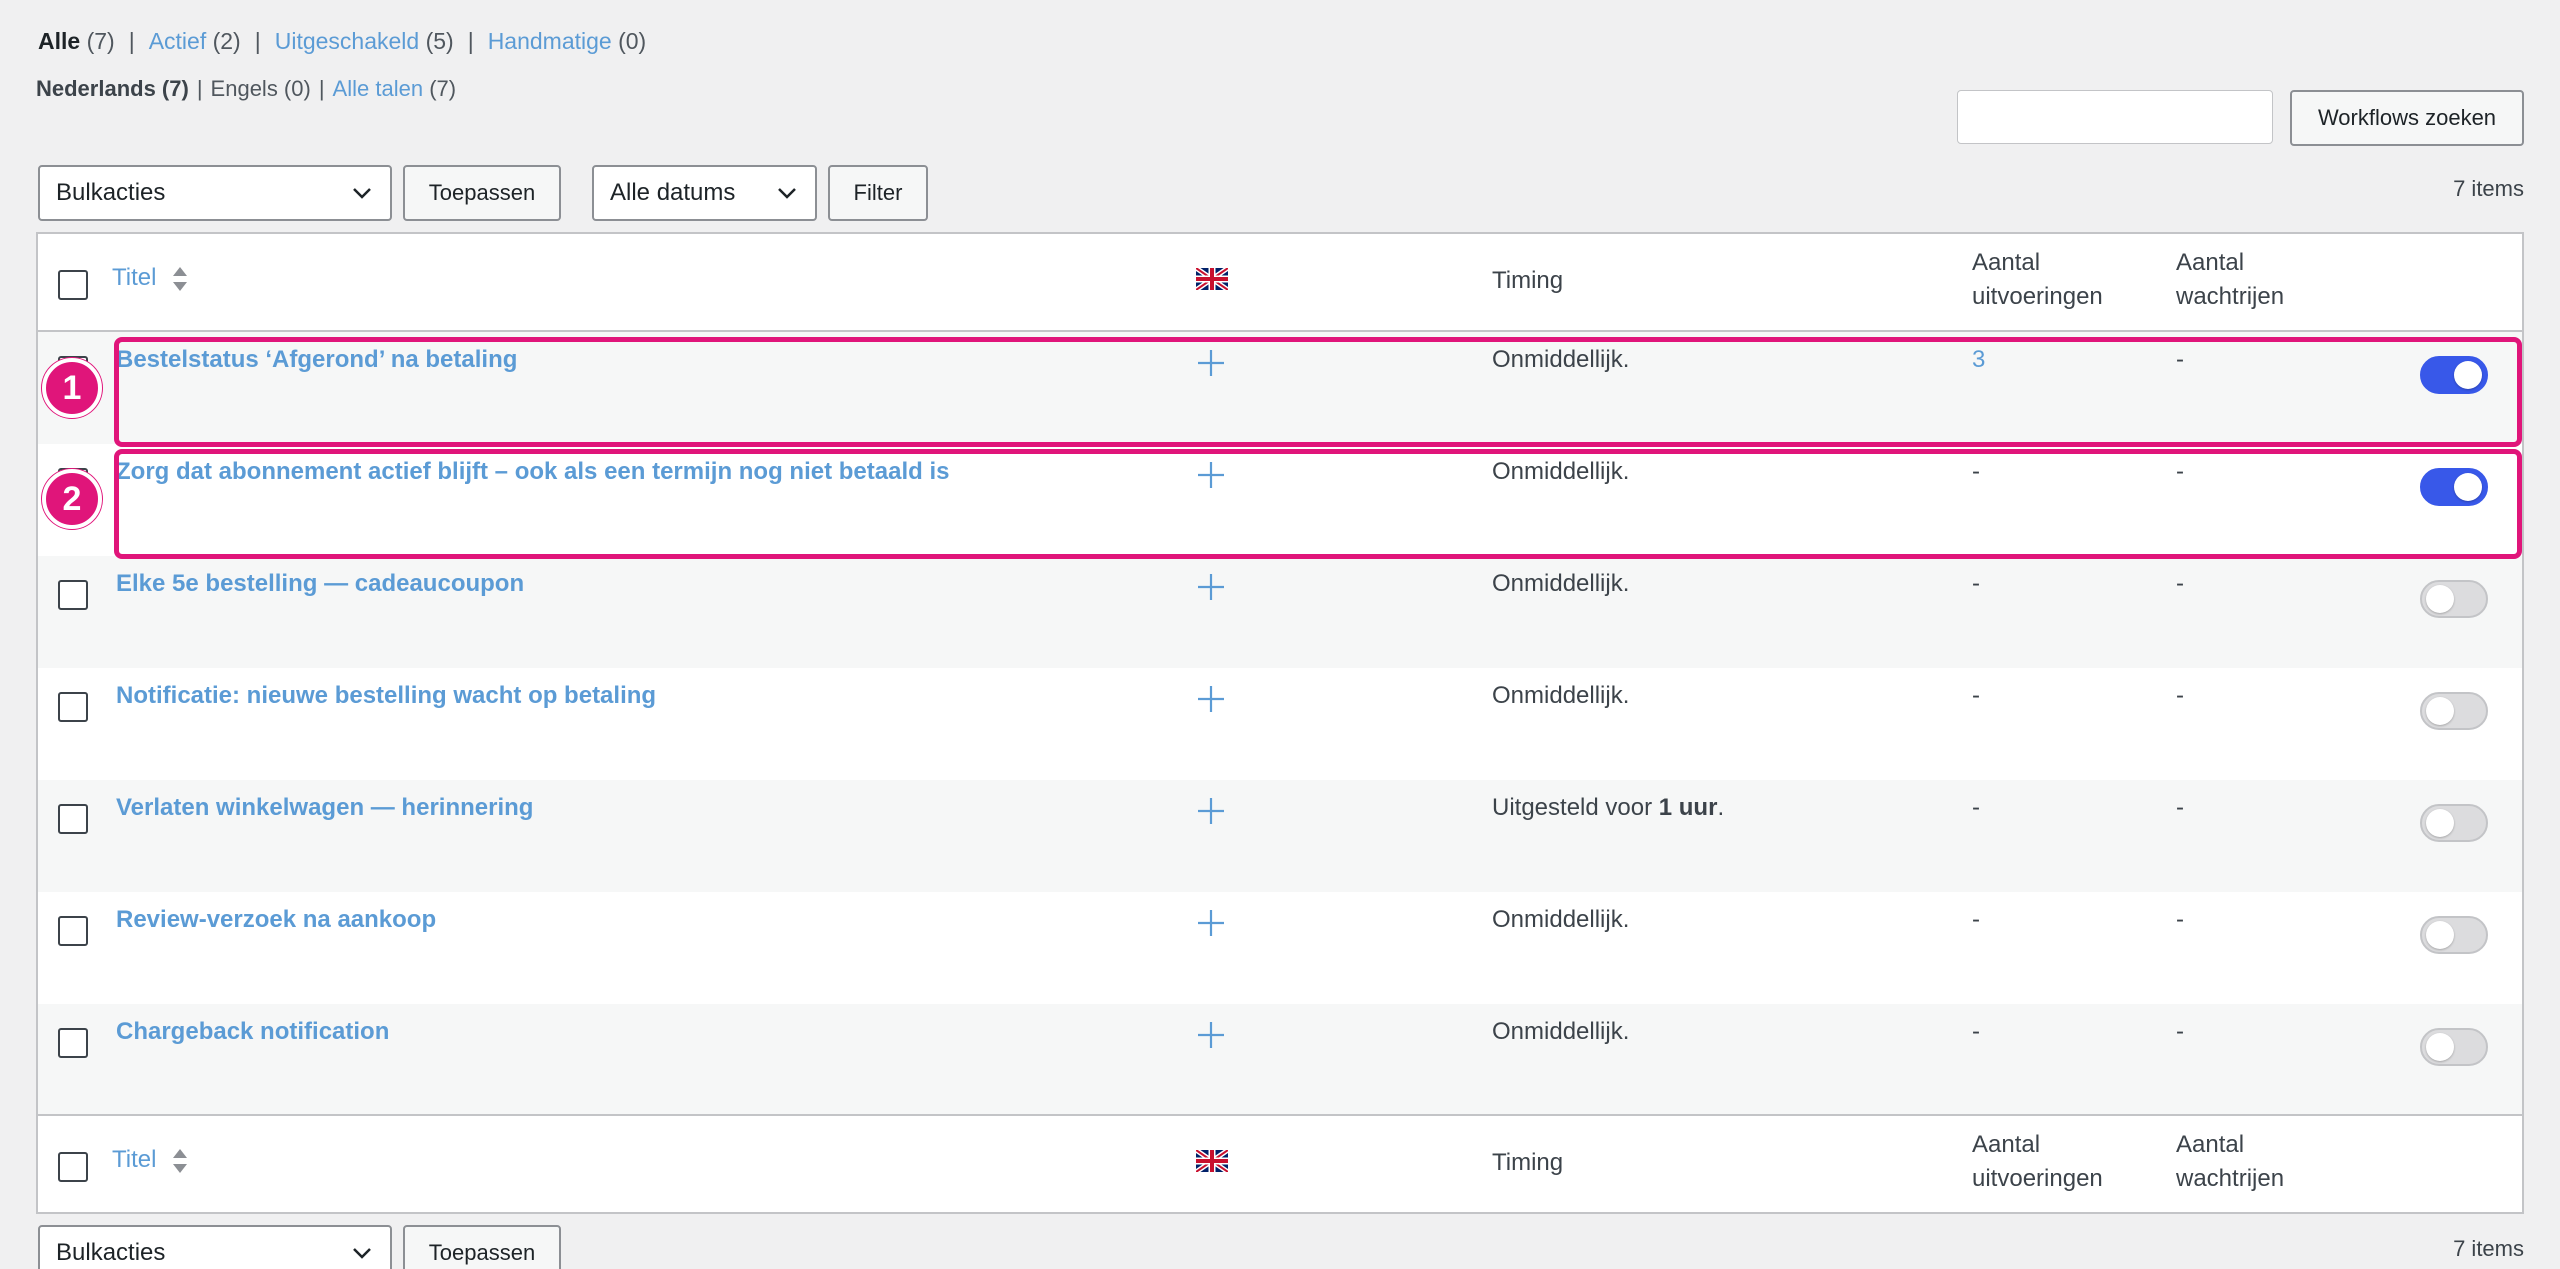 This screenshot has height=1269, width=2560. I want to click on filter-disabled: Uitgeschakeld (5), so click(364, 41).